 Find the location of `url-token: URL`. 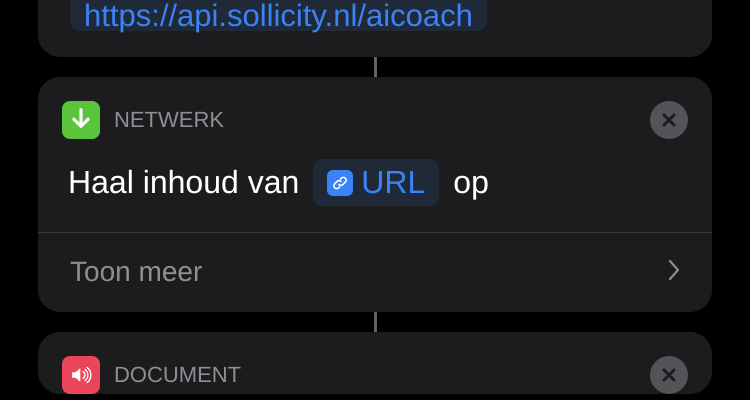

url-token: URL is located at coordinates (376, 182).